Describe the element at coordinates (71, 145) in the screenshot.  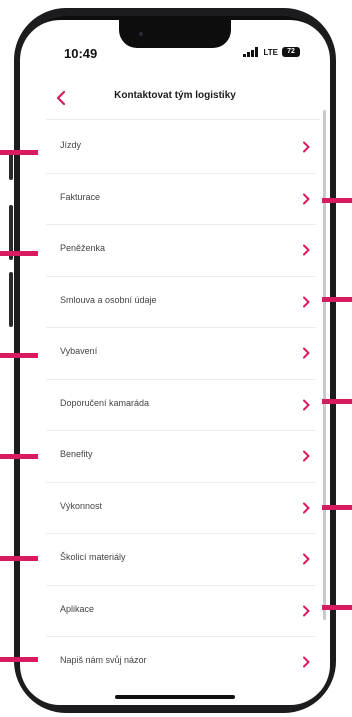
I see `list-item-label: Jízdy` at that location.